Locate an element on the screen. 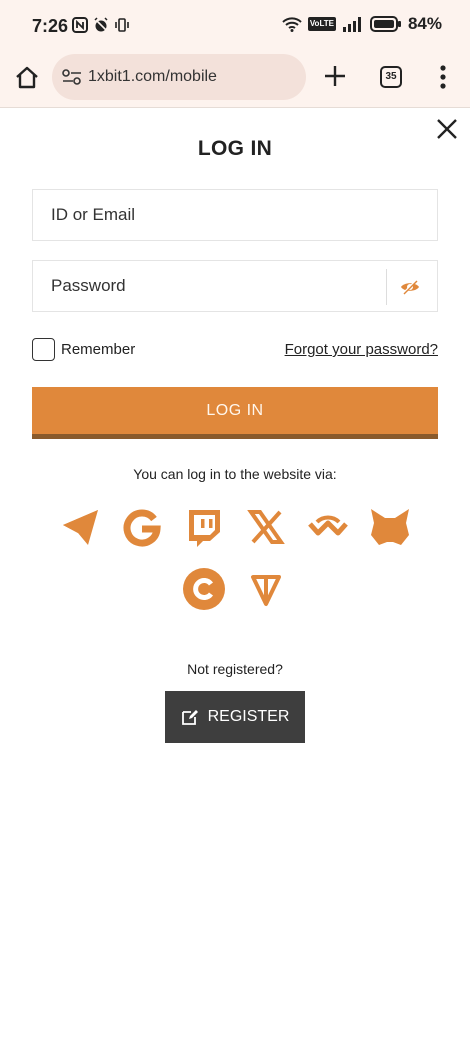 This screenshot has height=1051, width=470. forgot-password-link: Forgot your password? is located at coordinates (361, 349).